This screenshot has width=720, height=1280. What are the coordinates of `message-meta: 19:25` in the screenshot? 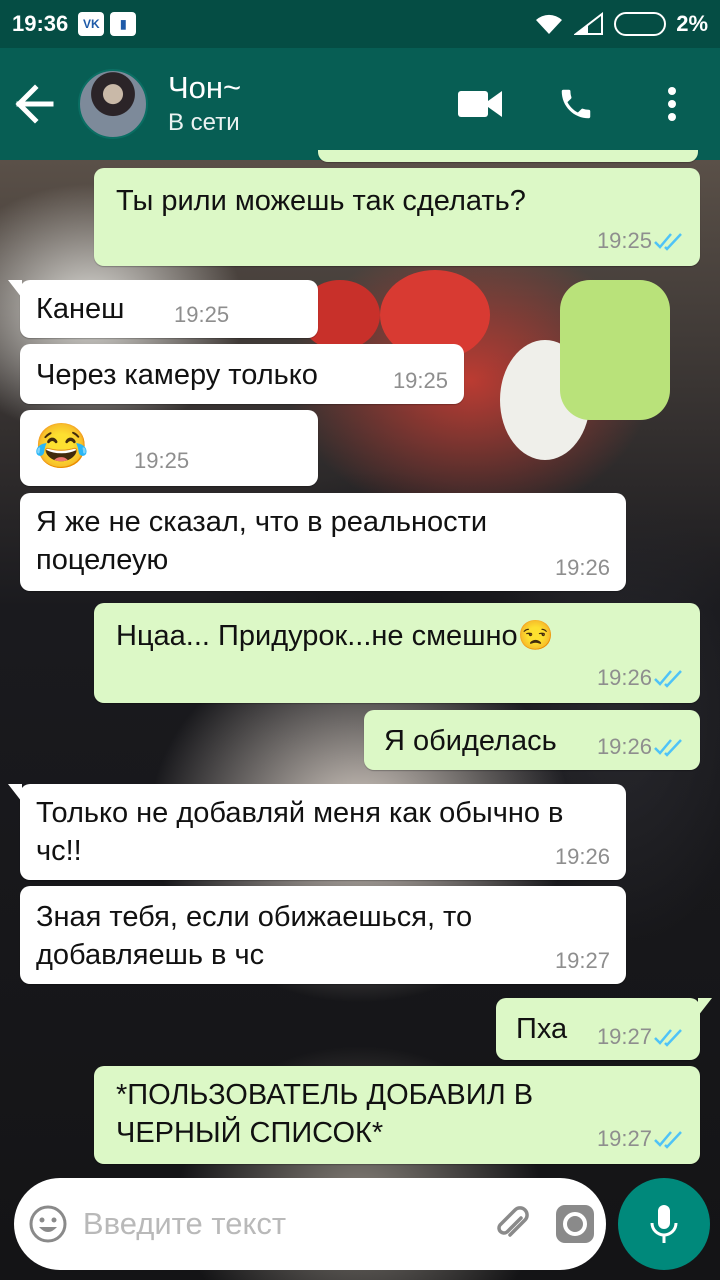 It's located at (641, 241).